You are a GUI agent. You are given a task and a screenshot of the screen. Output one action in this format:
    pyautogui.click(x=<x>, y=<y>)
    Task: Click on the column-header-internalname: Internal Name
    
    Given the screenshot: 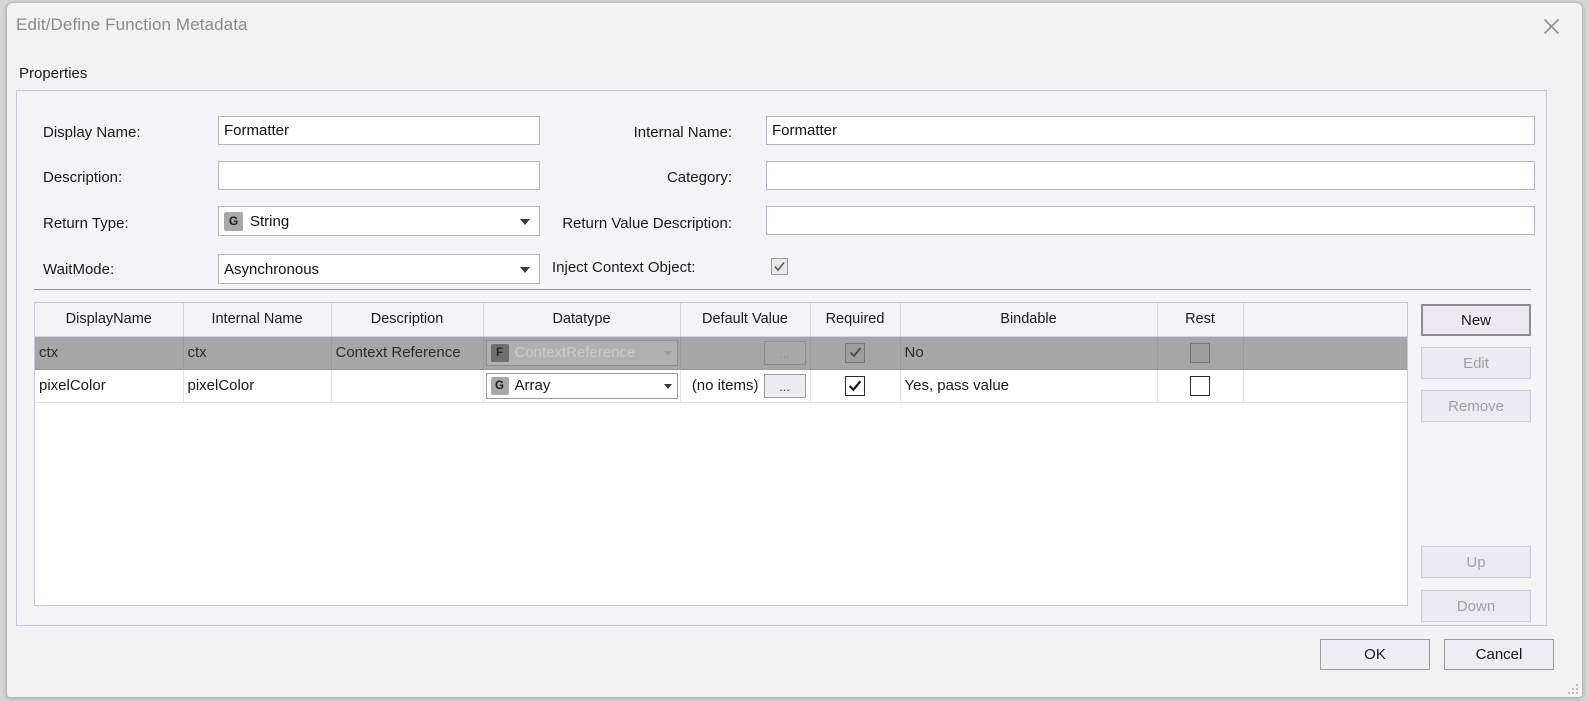 What is the action you would take?
    pyautogui.click(x=257, y=320)
    